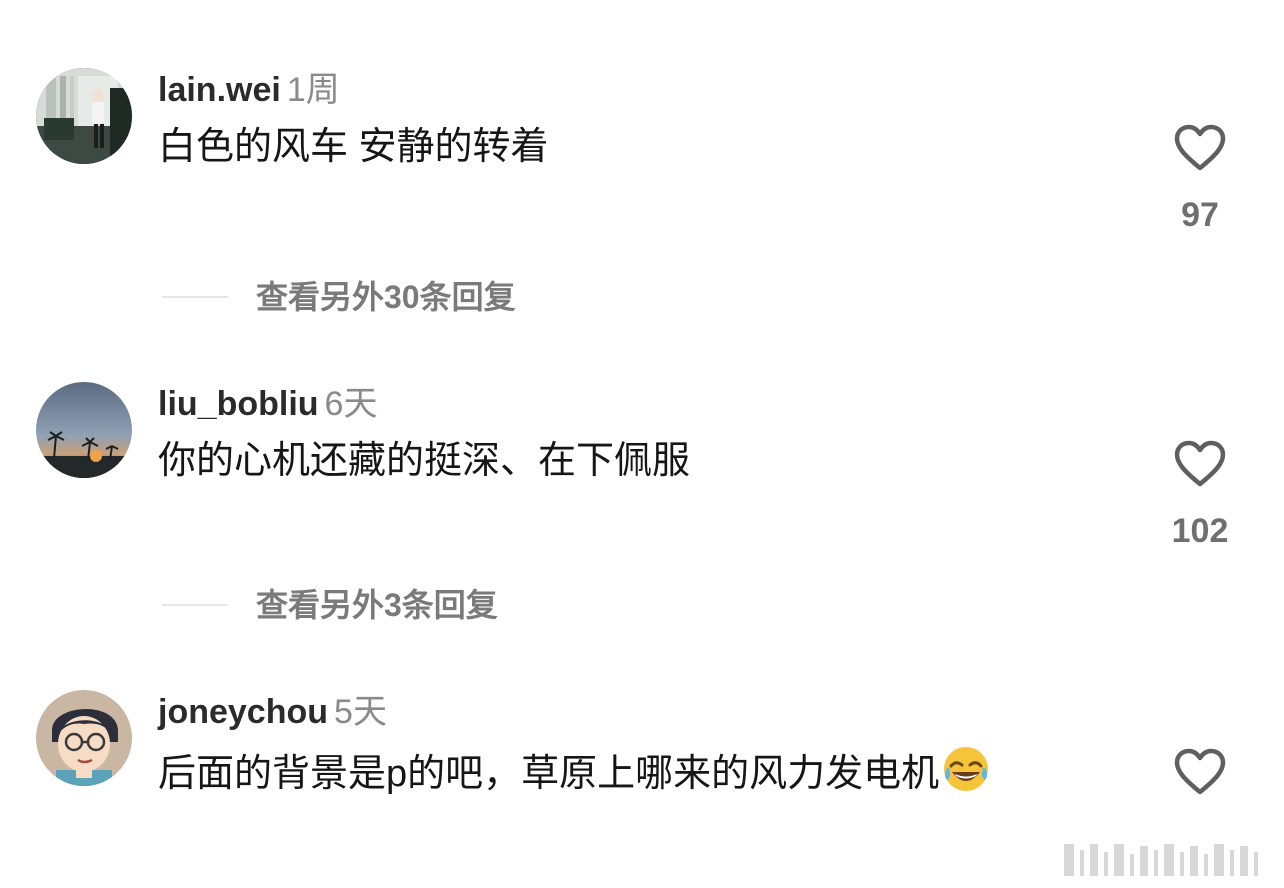 The height and width of the screenshot is (888, 1284). What do you see at coordinates (1200, 179) in the screenshot?
I see `like-button: 97` at bounding box center [1200, 179].